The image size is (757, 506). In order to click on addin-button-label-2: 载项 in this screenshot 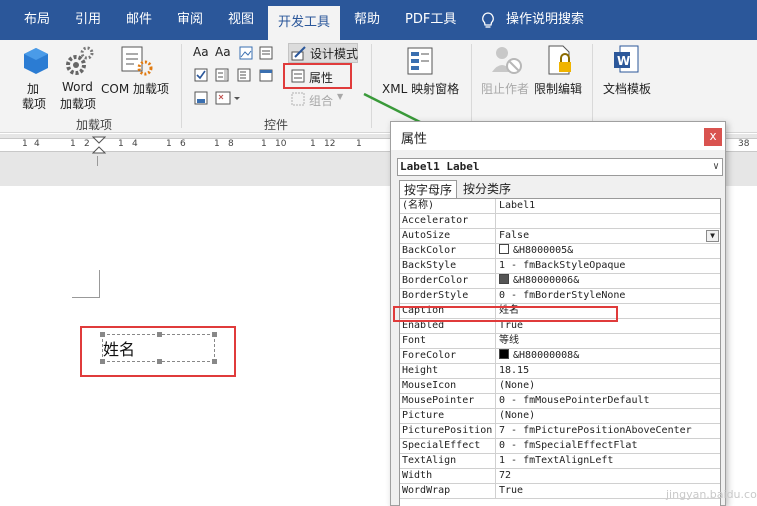, I will do `click(34, 103)`.